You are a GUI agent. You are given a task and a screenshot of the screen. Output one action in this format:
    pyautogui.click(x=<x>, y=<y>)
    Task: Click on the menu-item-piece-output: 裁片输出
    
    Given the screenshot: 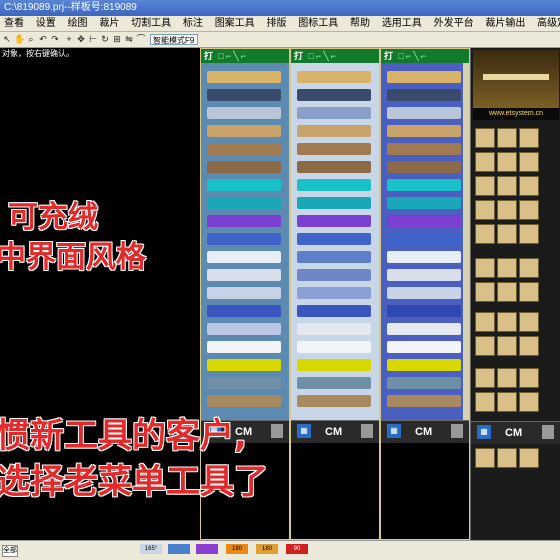 What is the action you would take?
    pyautogui.click(x=505, y=23)
    